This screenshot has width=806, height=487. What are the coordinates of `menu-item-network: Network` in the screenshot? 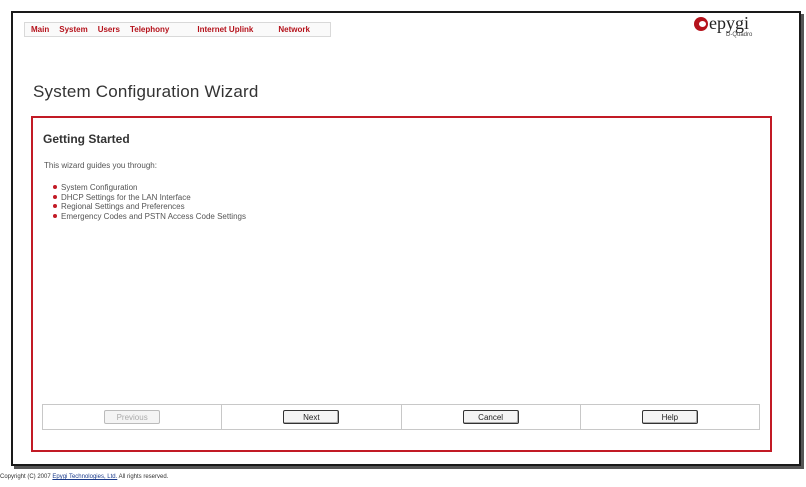 It's located at (294, 29).